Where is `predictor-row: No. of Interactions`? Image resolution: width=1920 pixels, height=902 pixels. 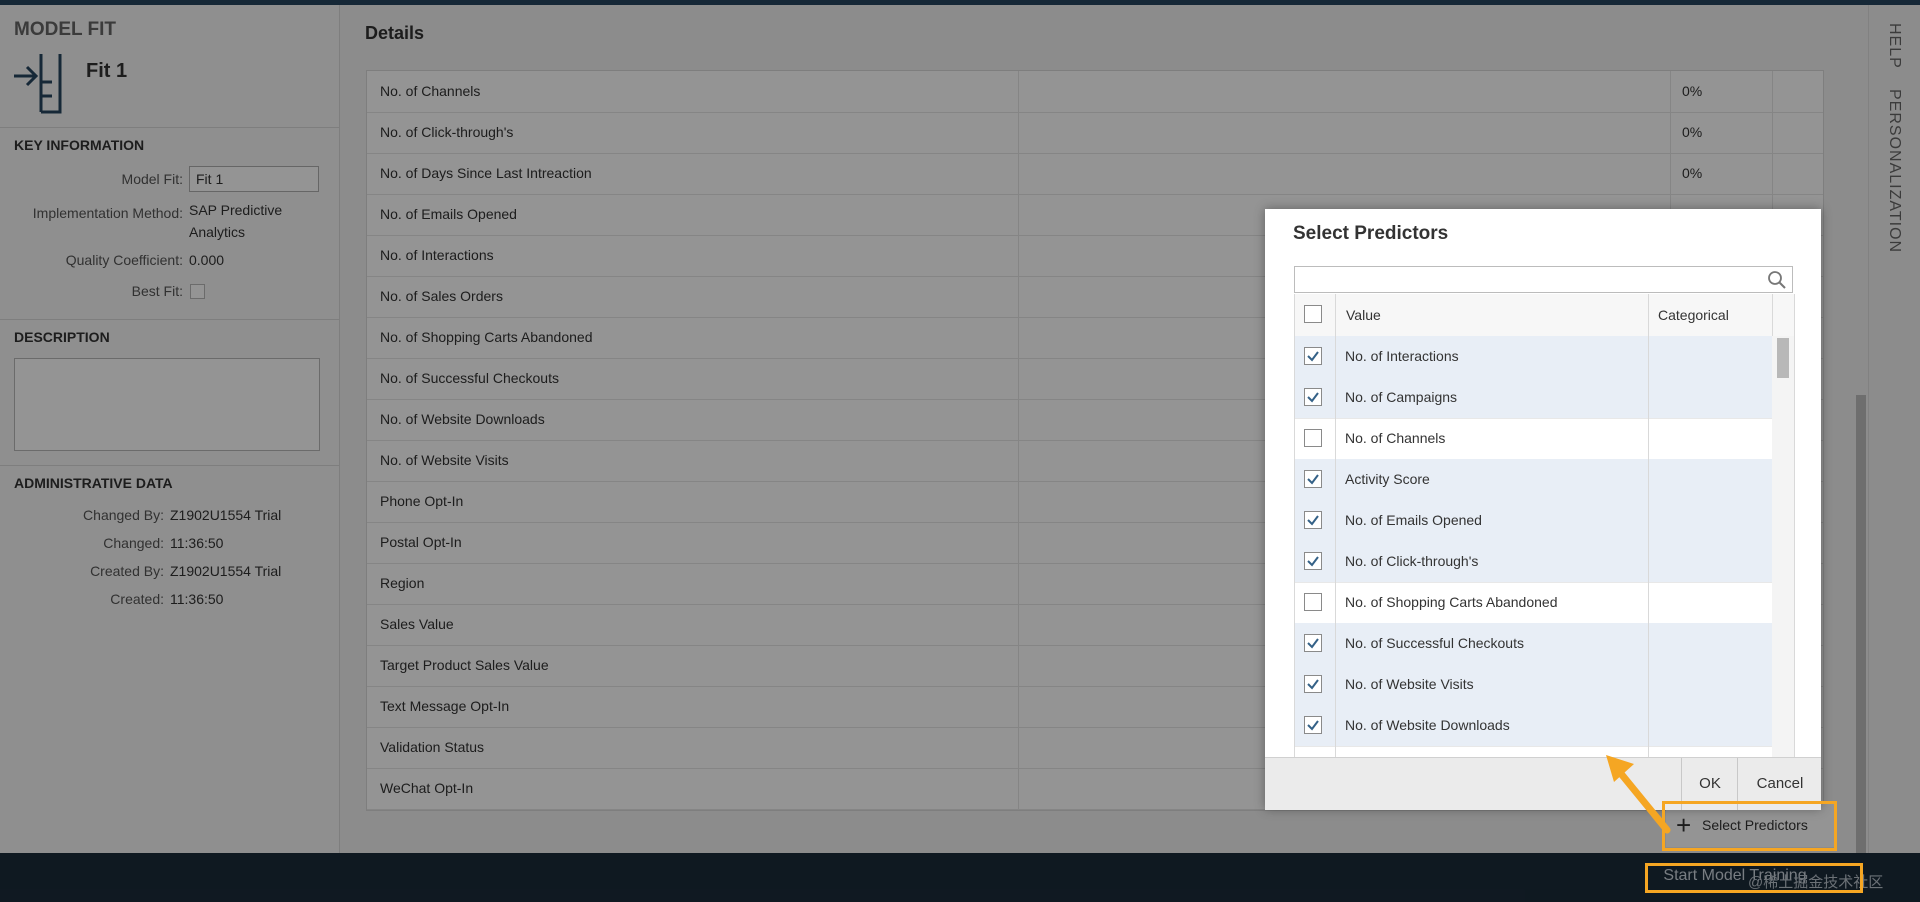
predictor-row: No. of Interactions is located at coordinates (1533, 357).